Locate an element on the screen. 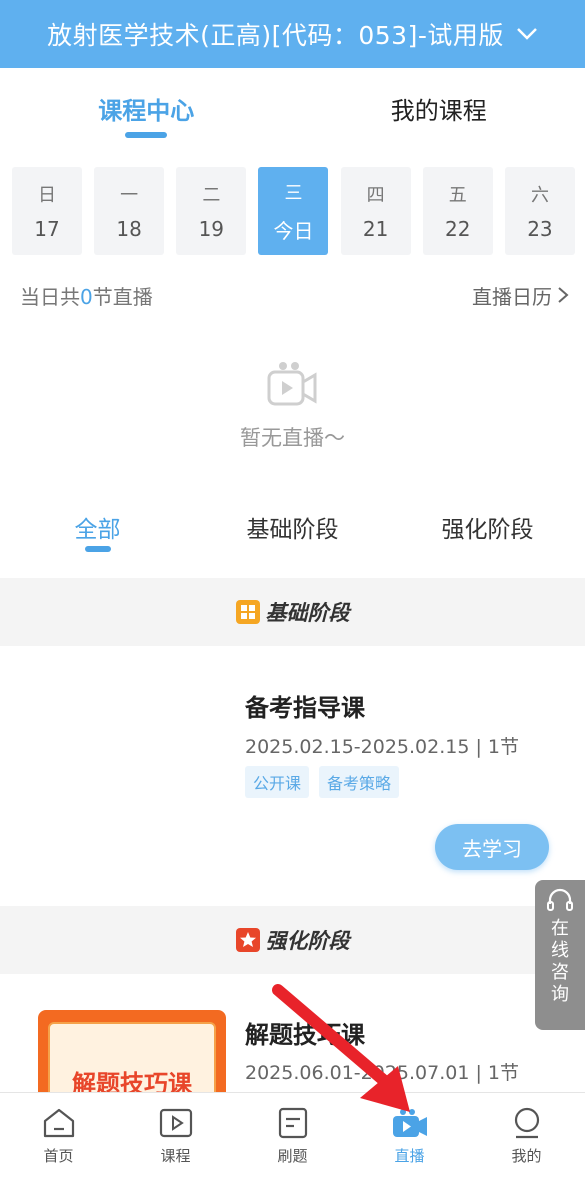  nav-courses: 课程 is located at coordinates (175, 1136).